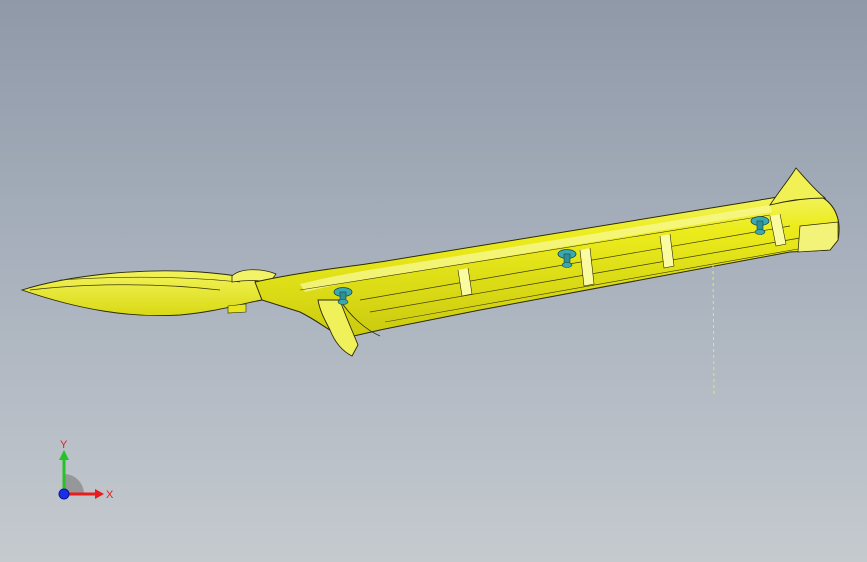 Image resolution: width=867 pixels, height=562 pixels. I want to click on triad-z-axis-dot, so click(64, 494).